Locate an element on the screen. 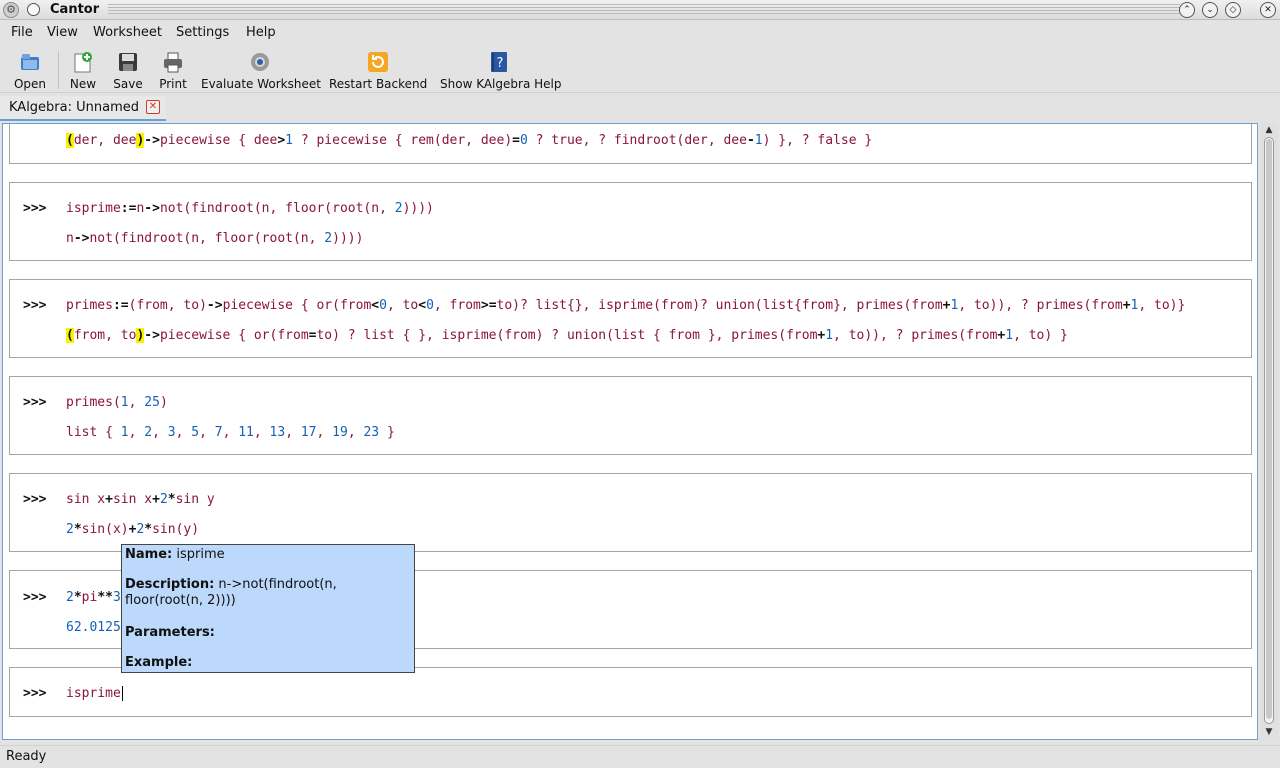  entry-result: 62.0125 is located at coordinates (93, 627).